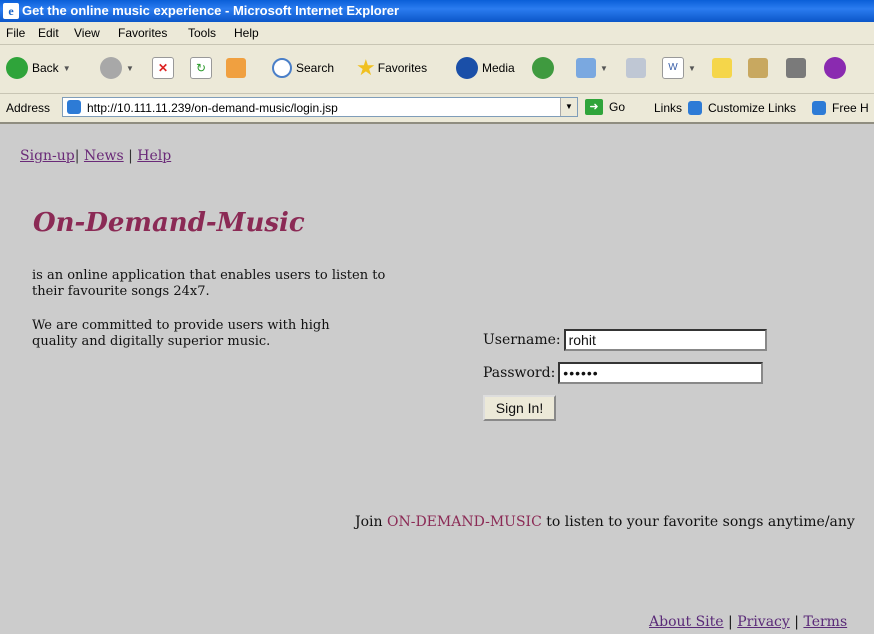 The image size is (874, 634). What do you see at coordinates (752, 108) in the screenshot?
I see `customize-links: Customize Links` at bounding box center [752, 108].